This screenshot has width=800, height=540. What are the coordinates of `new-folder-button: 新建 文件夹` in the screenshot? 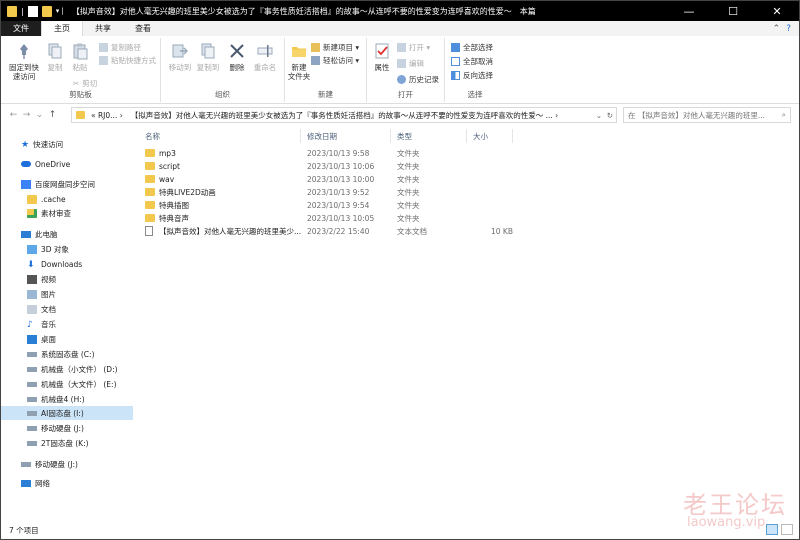 It's located at (299, 61).